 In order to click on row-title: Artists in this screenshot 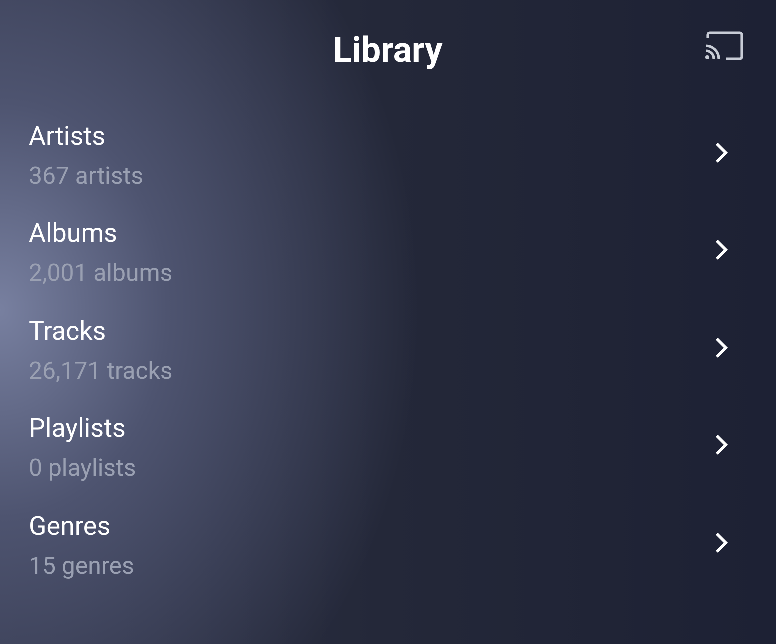, I will do `click(68, 137)`.